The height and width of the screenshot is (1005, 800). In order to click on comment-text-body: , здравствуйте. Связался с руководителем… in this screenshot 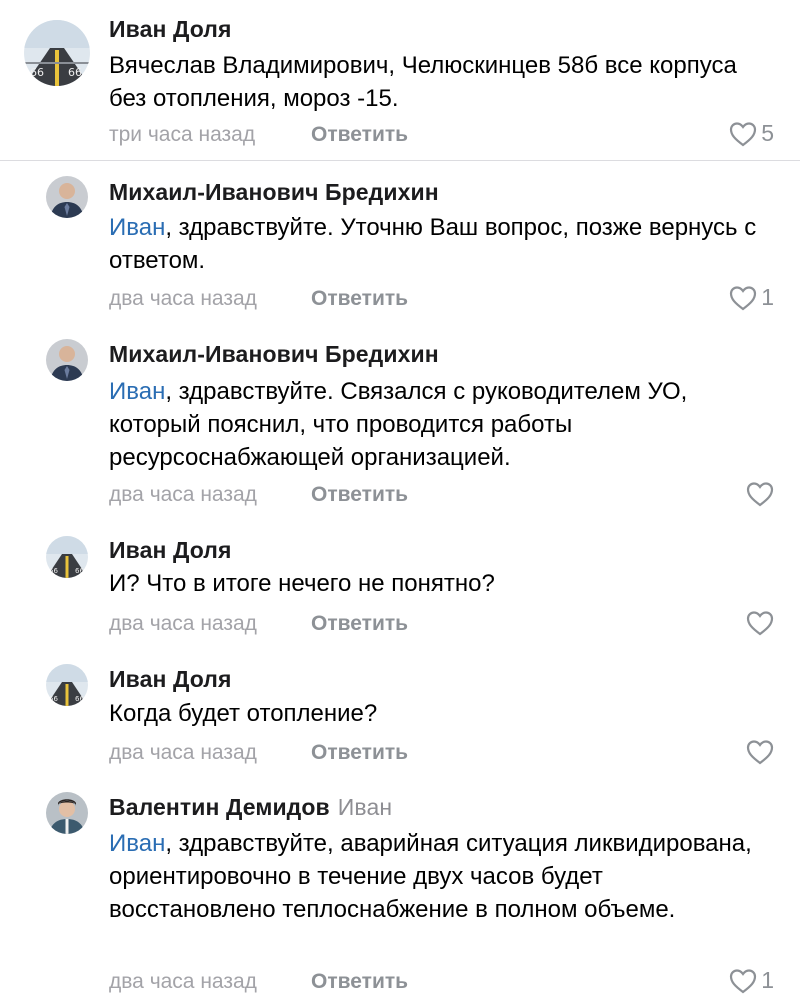, I will do `click(398, 424)`.